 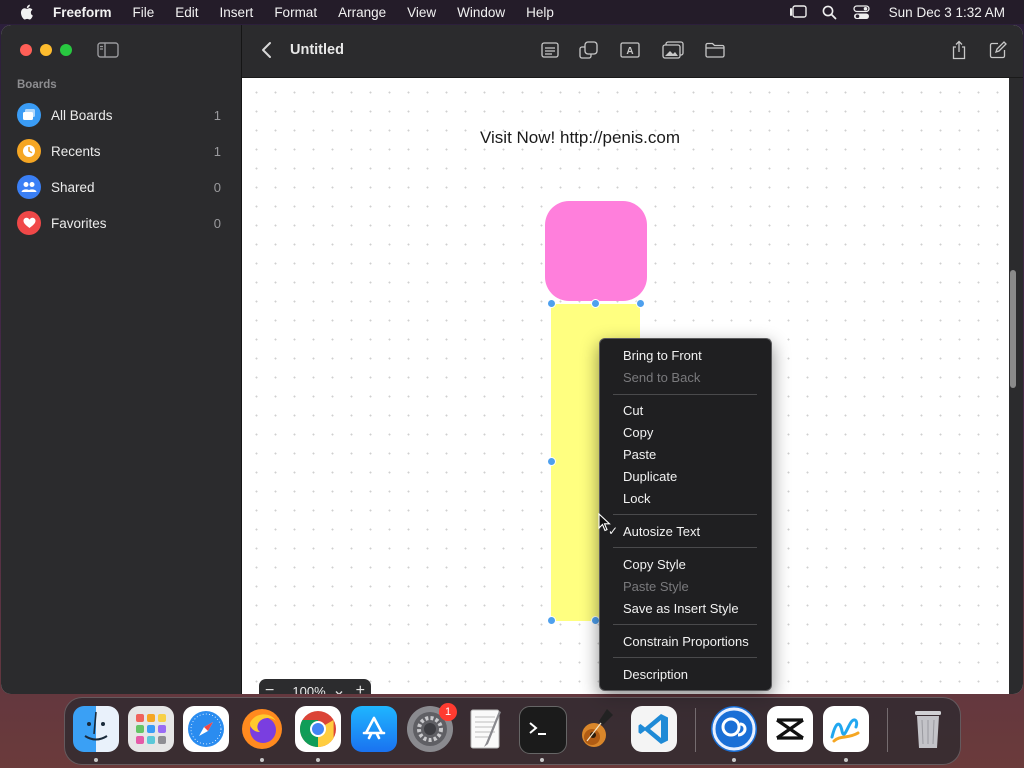 I want to click on menu-item-send-to-back: Send to Back, so click(x=662, y=377).